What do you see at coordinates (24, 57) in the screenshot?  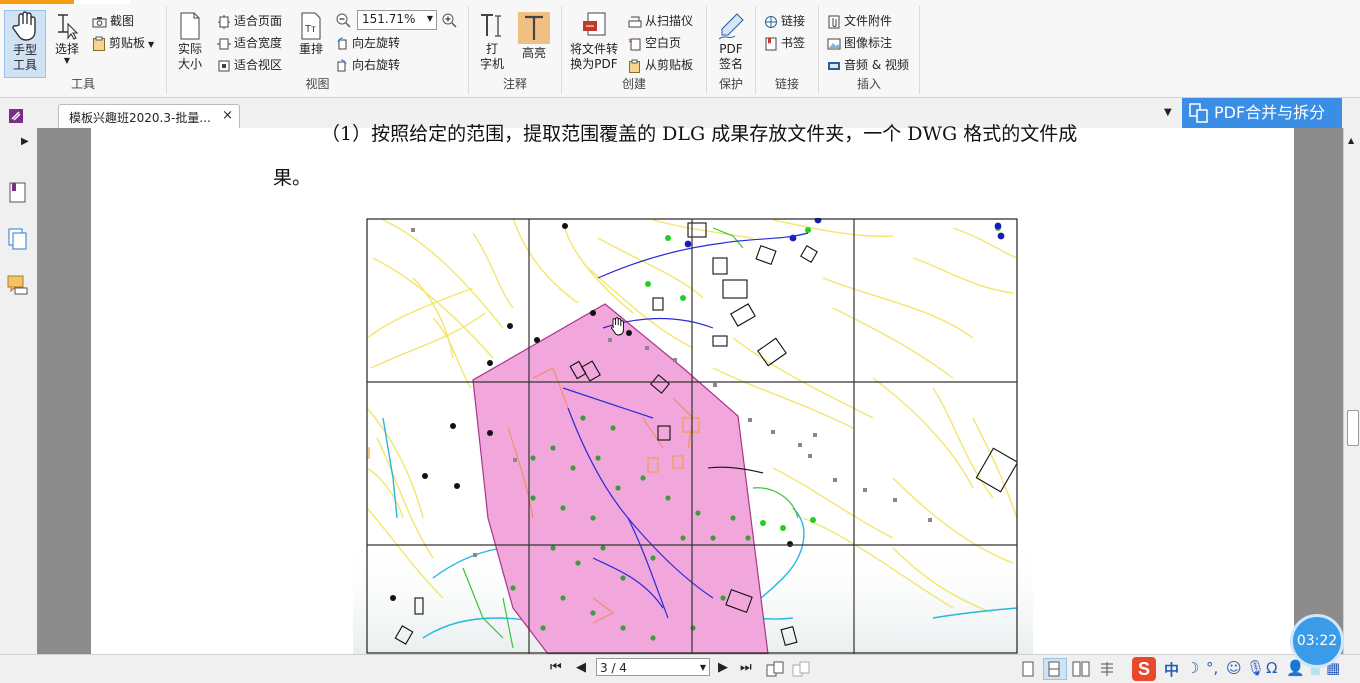 I see `hand-tool-label: 手型 工具` at bounding box center [24, 57].